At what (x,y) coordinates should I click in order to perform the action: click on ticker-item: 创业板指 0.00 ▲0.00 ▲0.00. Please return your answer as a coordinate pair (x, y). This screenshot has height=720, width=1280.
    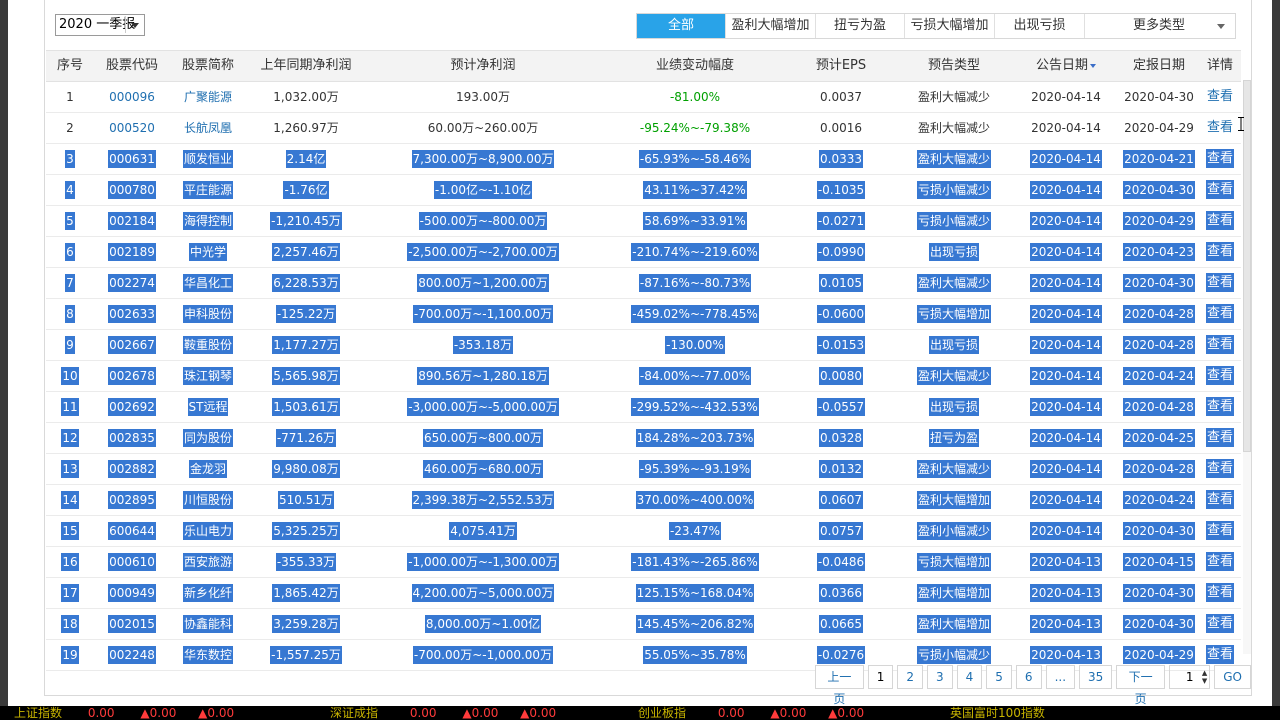
    Looking at the image, I should click on (751, 713).